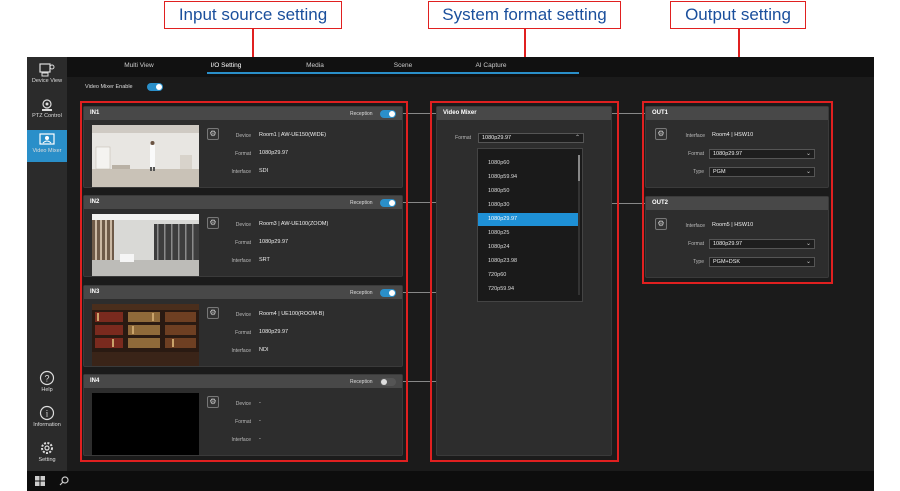  I want to click on sidebar-label-setting: Setting, so click(47, 460).